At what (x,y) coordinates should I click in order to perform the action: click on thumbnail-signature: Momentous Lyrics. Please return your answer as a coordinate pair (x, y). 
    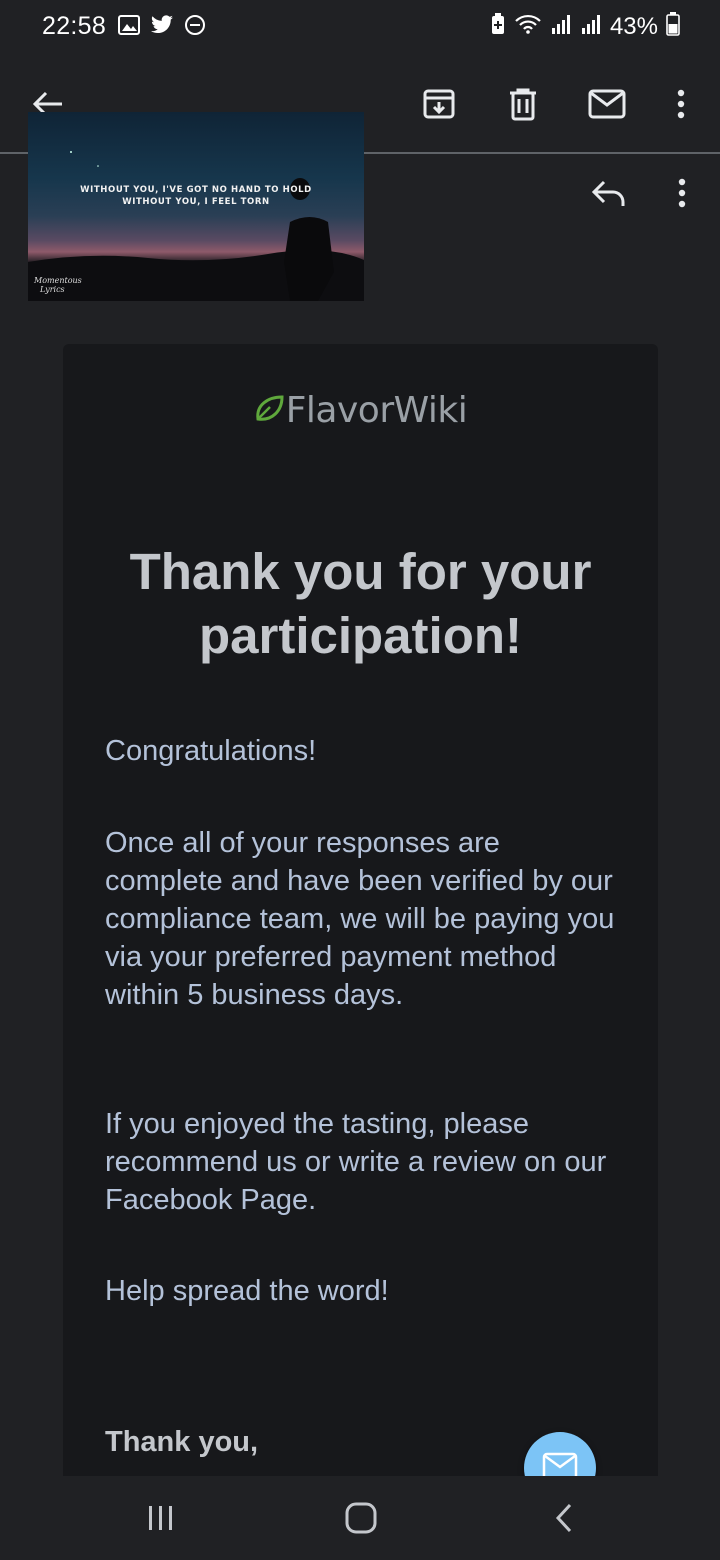
    Looking at the image, I should click on (58, 285).